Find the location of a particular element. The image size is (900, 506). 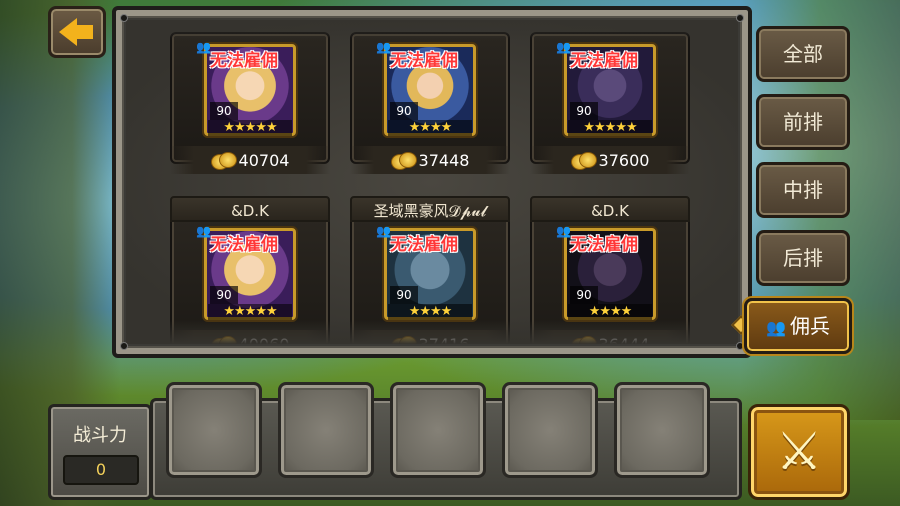

price-row: 40704 is located at coordinates (250, 160).